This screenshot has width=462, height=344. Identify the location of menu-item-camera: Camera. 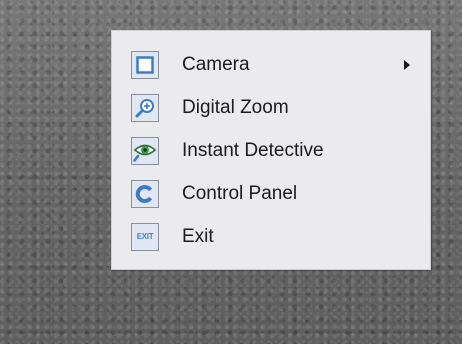
(271, 64).